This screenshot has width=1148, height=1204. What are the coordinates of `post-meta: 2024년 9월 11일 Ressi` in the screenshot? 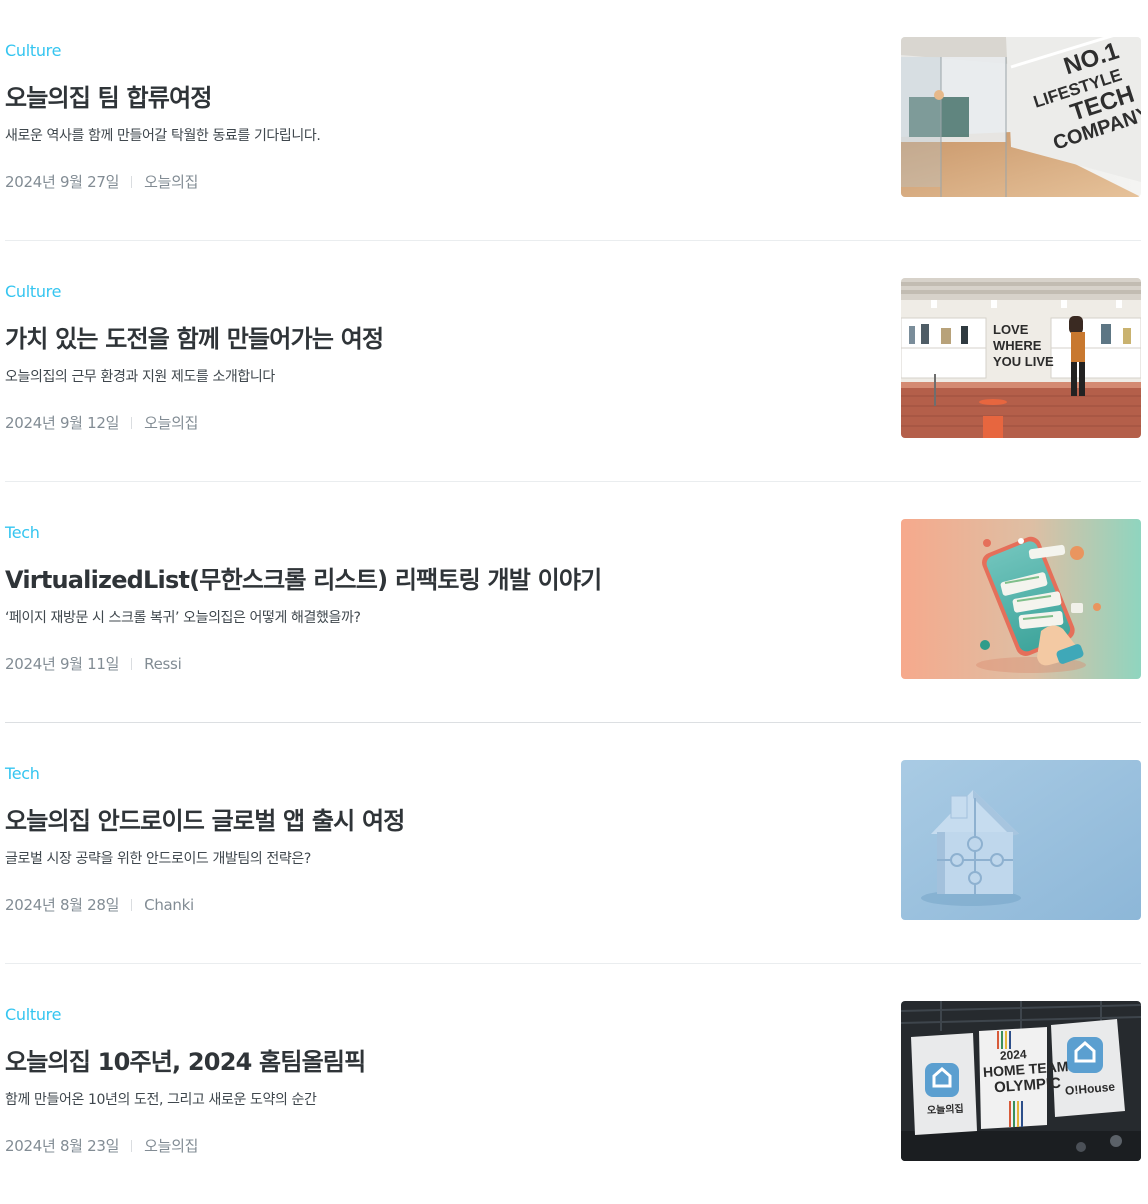 It's located at (93, 664).